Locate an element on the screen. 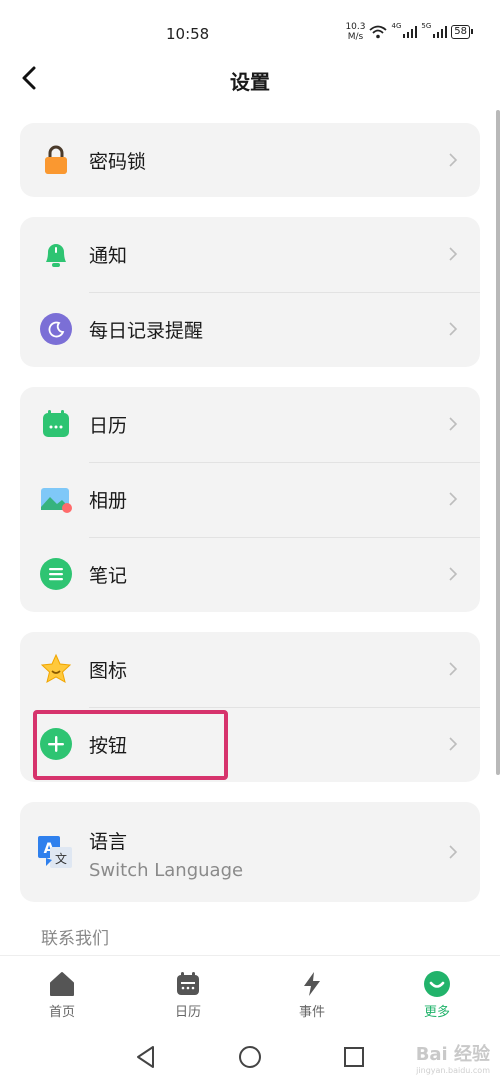 The width and height of the screenshot is (500, 1085). settings-item-album: 相册 is located at coordinates (250, 499).